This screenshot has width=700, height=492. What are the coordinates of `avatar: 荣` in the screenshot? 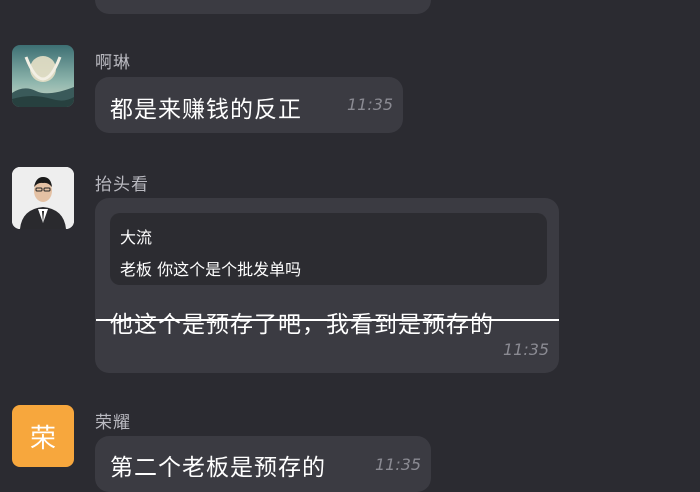 It's located at (43, 436).